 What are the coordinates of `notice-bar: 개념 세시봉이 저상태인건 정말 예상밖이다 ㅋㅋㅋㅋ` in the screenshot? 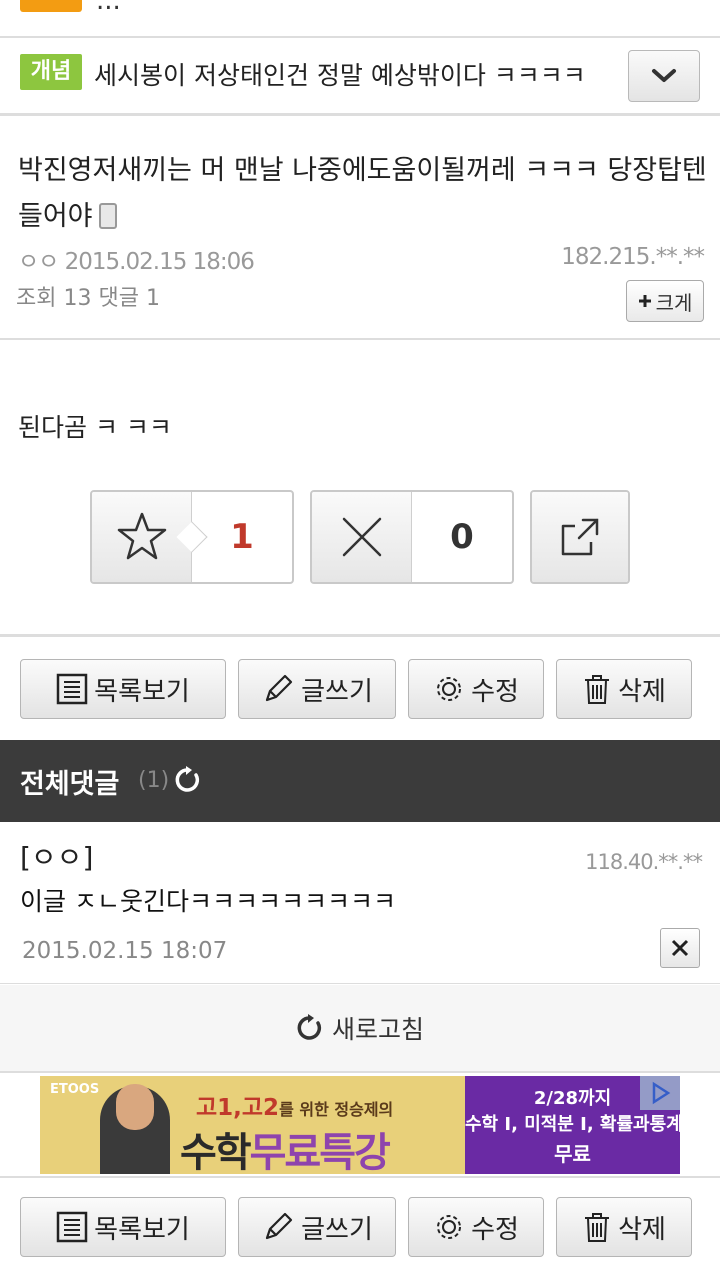 It's located at (360, 77).